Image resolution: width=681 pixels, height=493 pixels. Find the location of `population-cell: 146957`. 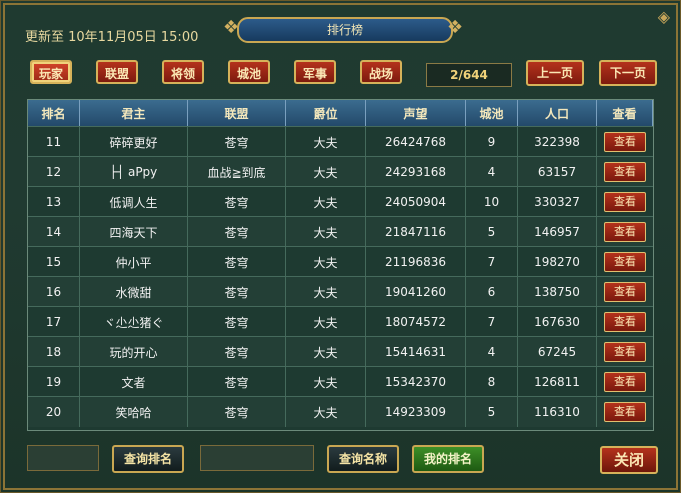

population-cell: 146957 is located at coordinates (557, 232).